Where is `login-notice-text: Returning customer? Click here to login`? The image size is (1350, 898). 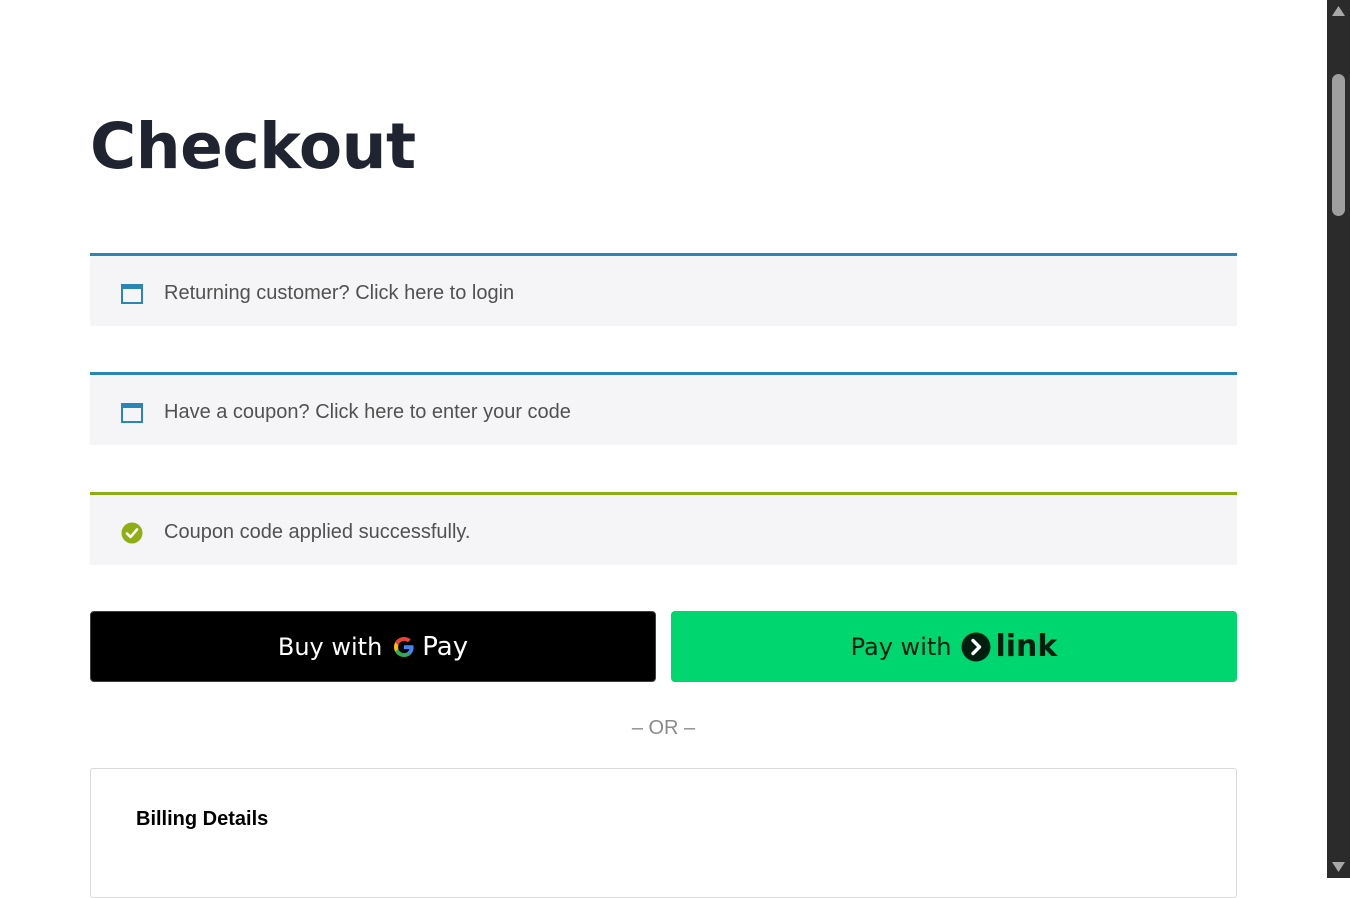 login-notice-text: Returning customer? Click here to login is located at coordinates (339, 293).